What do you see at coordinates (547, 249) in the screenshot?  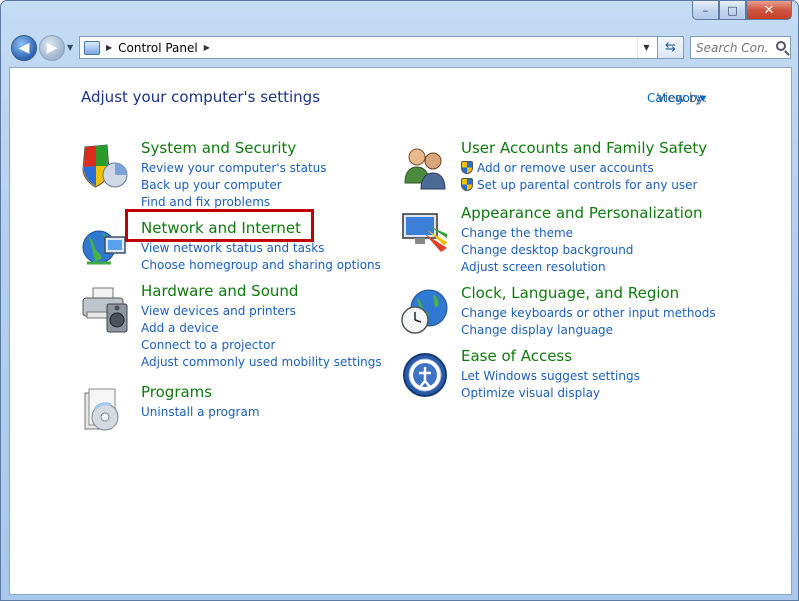 I see `link-change-desktop-background: Change desktop background` at bounding box center [547, 249].